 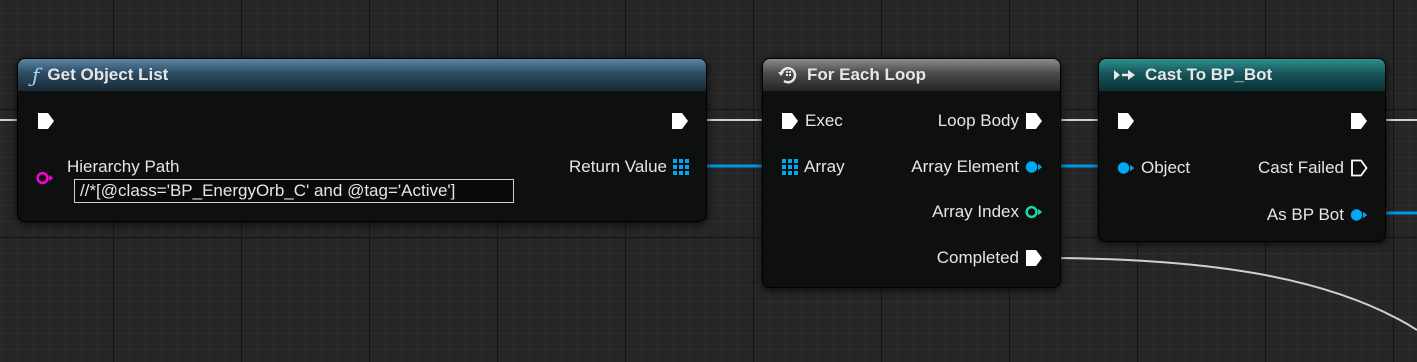 What do you see at coordinates (36, 75) in the screenshot?
I see `function-icon: ƒ` at bounding box center [36, 75].